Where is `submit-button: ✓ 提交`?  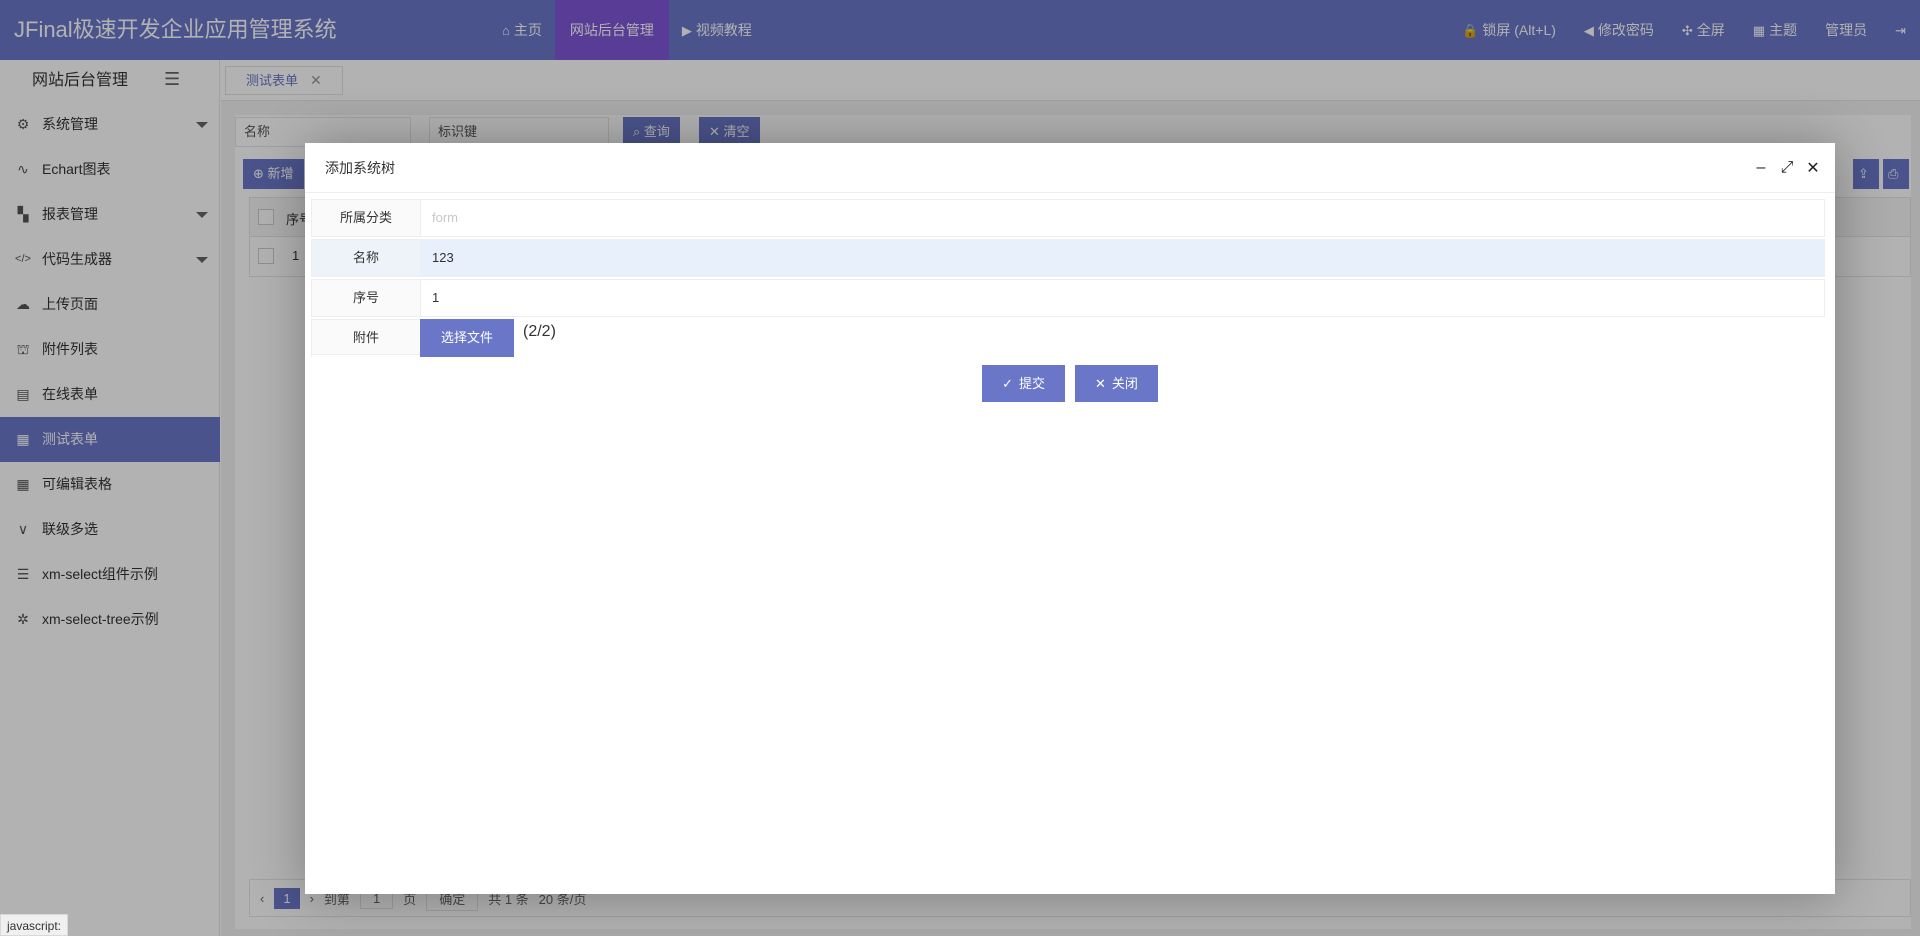 submit-button: ✓ 提交 is located at coordinates (1023, 383).